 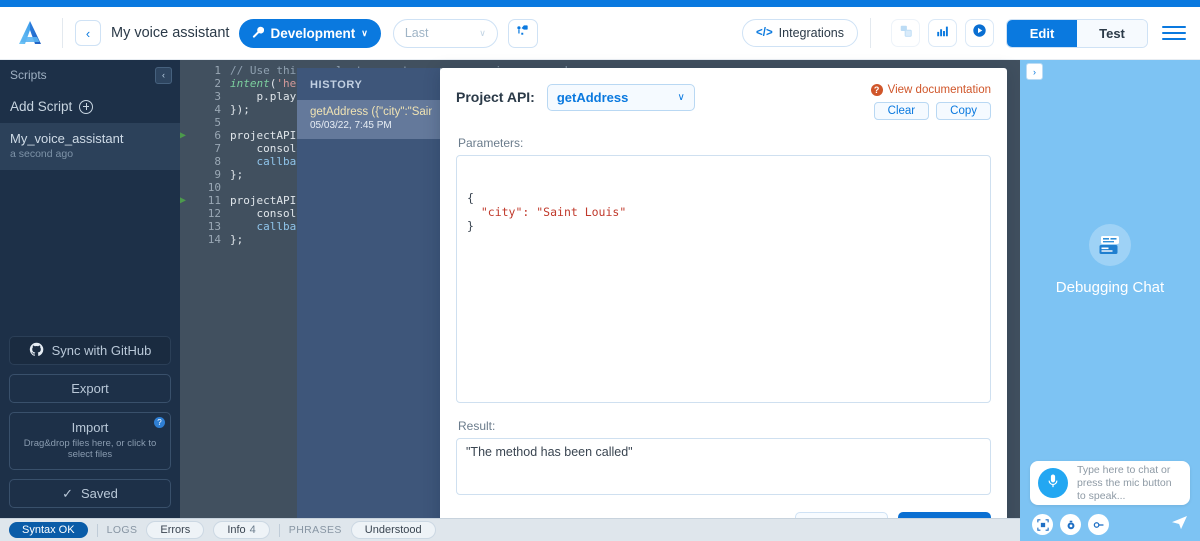 I want to click on phrases-label: PHRASES, so click(x=315, y=530).